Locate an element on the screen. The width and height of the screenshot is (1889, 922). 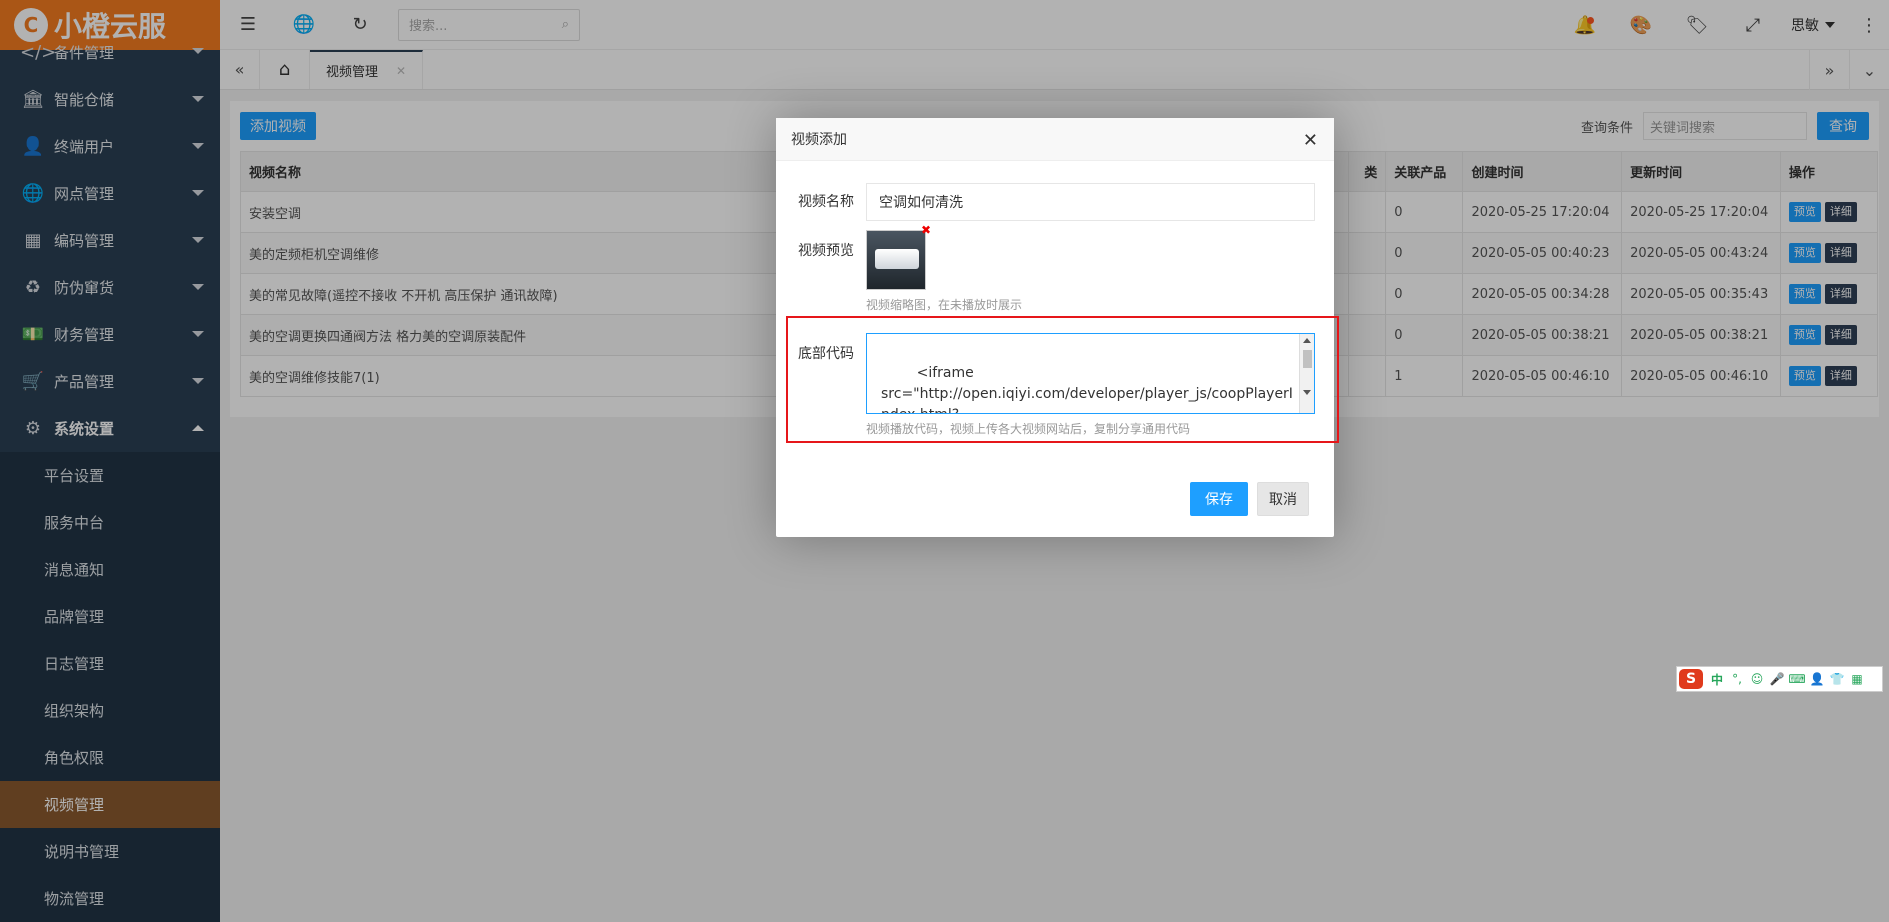
video-name-label: 视频名称 is located at coordinates (826, 202).